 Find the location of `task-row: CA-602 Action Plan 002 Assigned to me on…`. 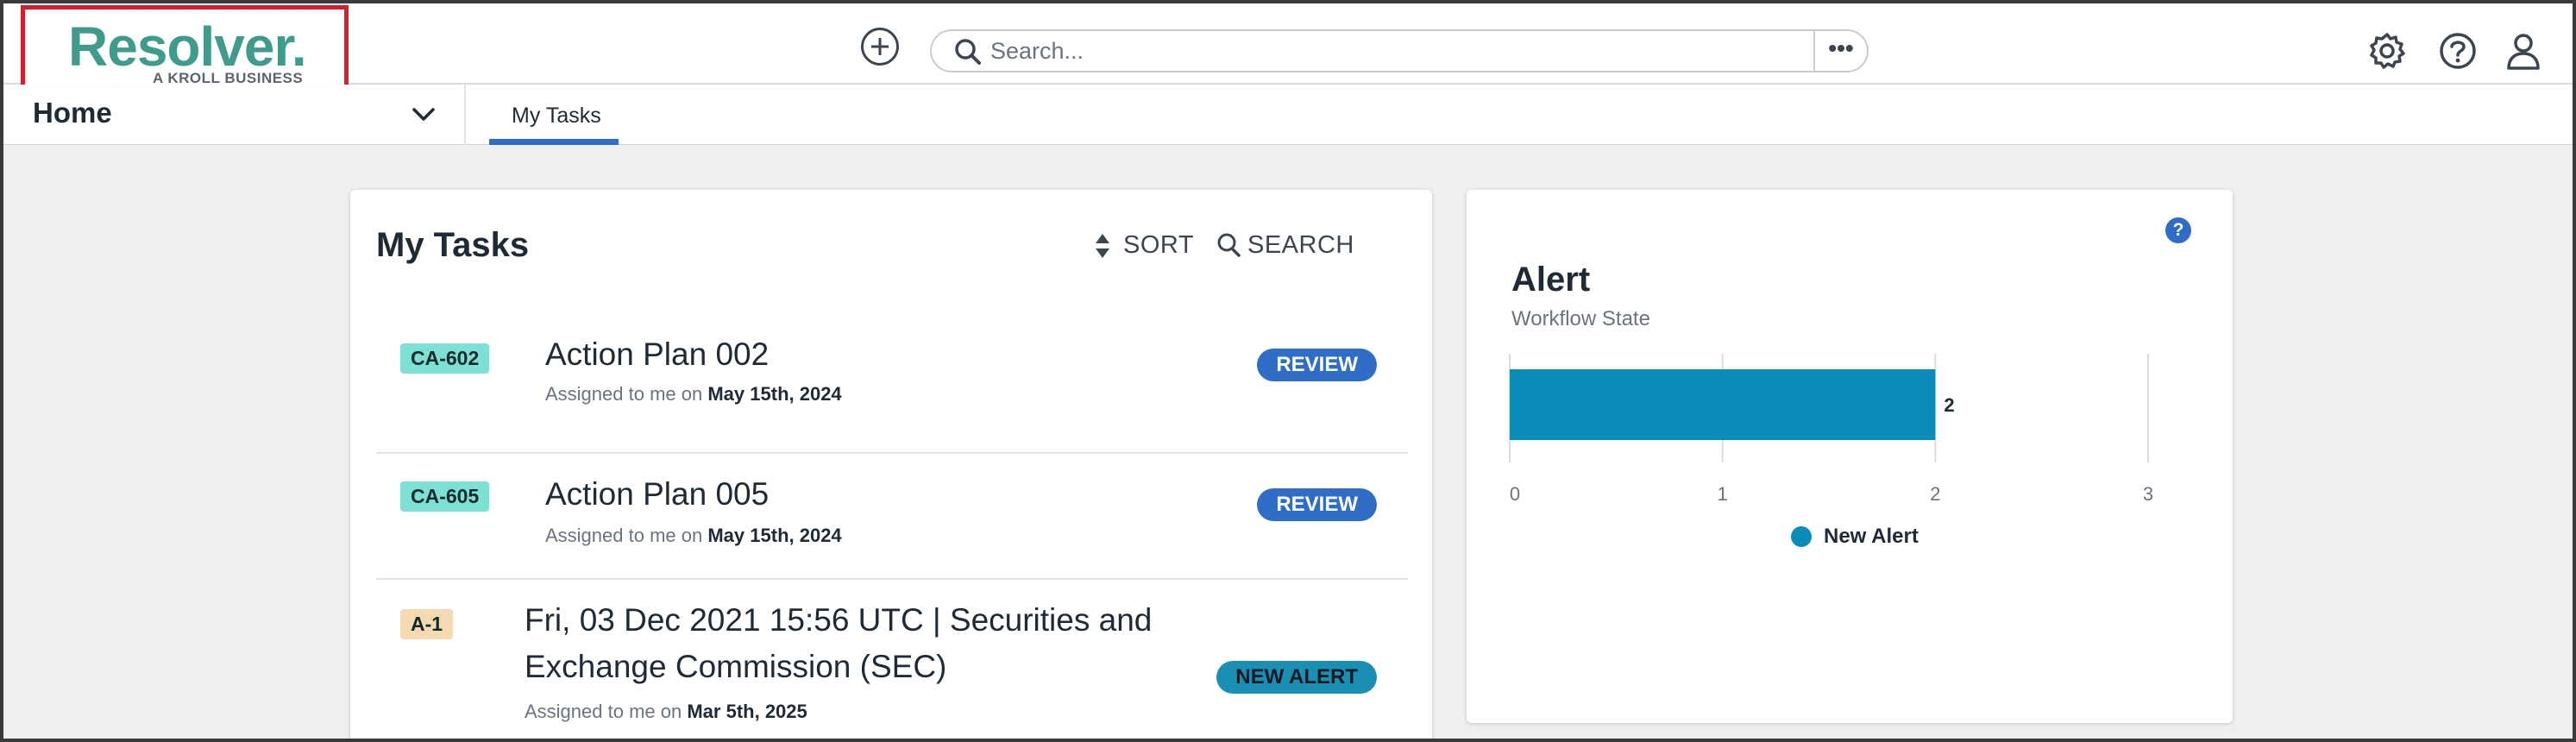

task-row: CA-602 Action Plan 002 Assigned to me on… is located at coordinates (892, 392).